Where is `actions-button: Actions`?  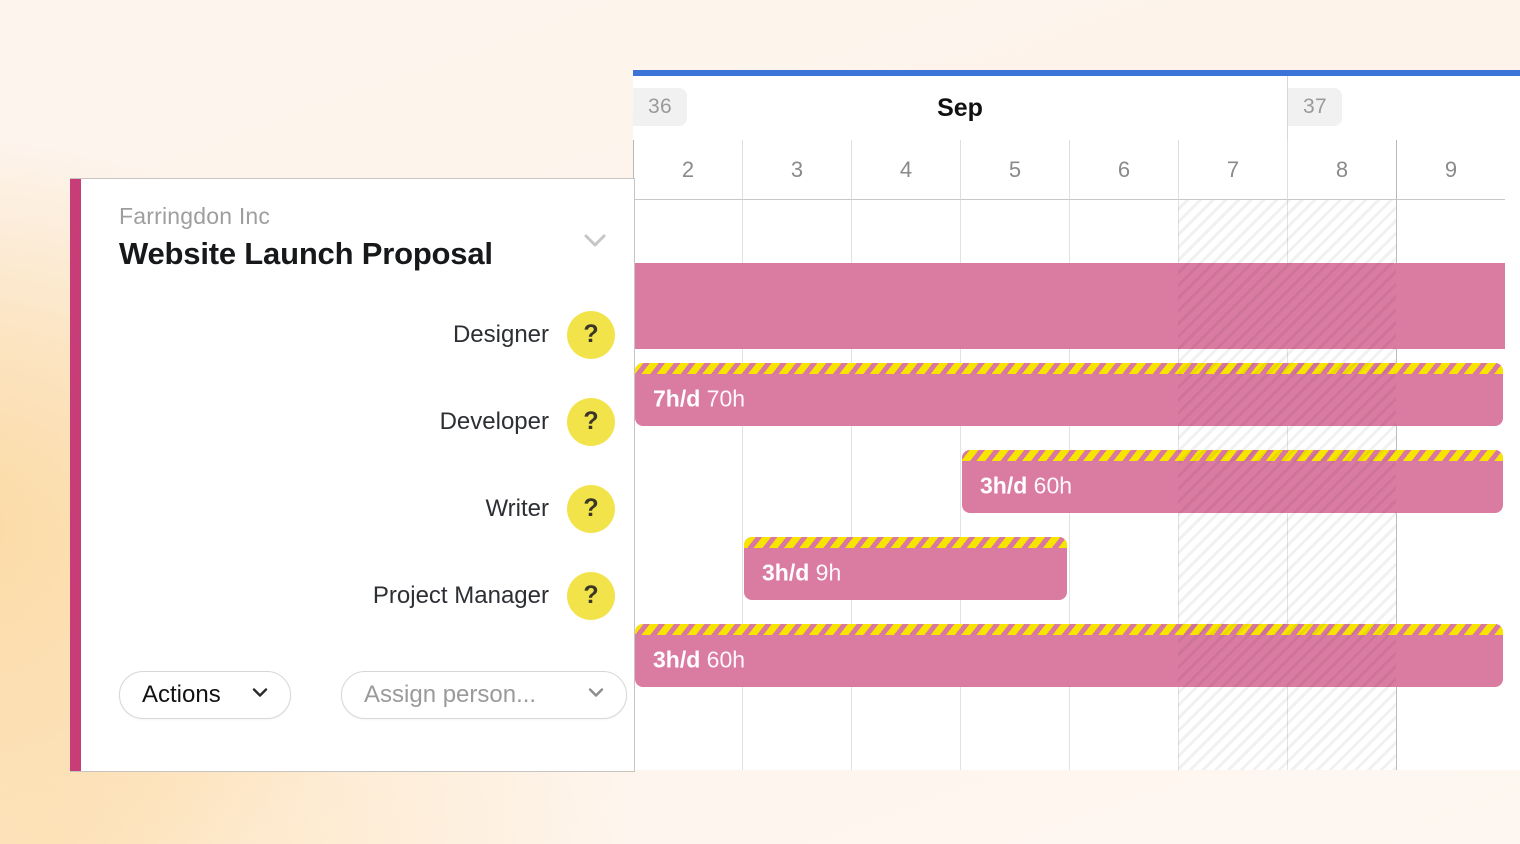
actions-button: Actions is located at coordinates (205, 695).